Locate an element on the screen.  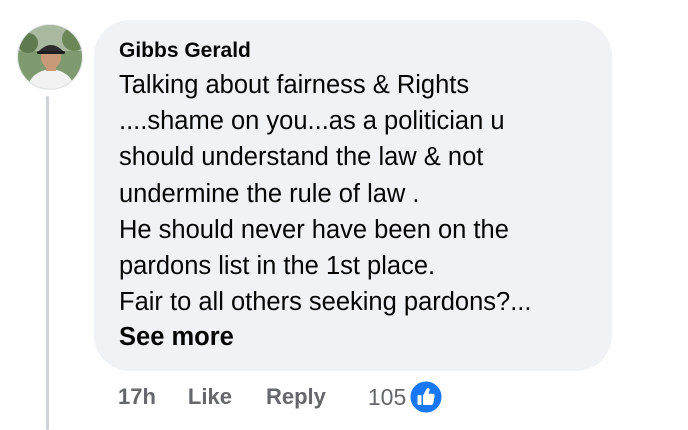
comment-actions: 17h Like Reply 105 is located at coordinates (281, 397).